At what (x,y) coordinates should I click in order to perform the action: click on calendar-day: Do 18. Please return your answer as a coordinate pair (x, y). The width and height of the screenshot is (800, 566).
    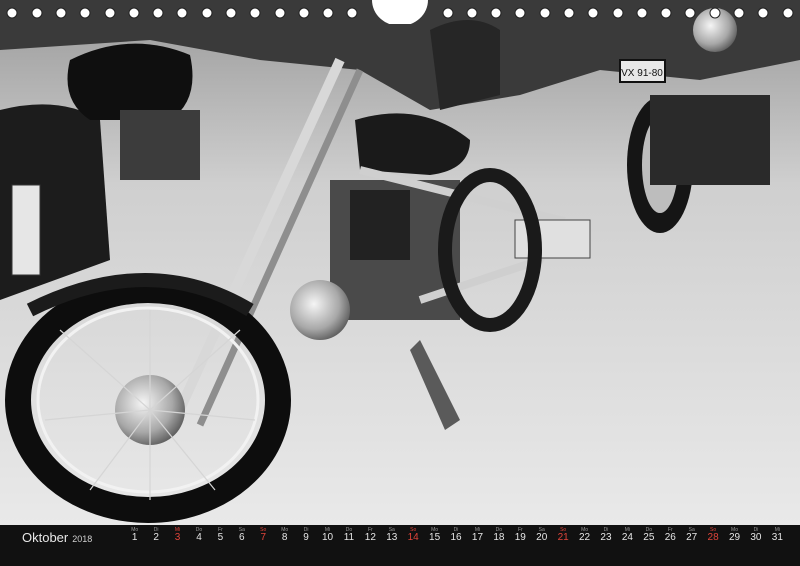
    Looking at the image, I should click on (498, 545).